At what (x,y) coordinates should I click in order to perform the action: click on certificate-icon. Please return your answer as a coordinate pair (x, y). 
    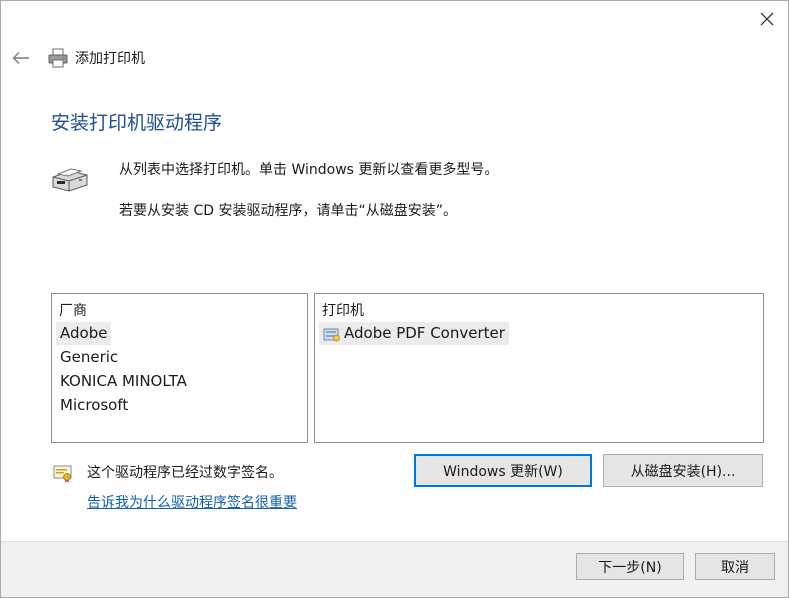
    Looking at the image, I should click on (62, 474).